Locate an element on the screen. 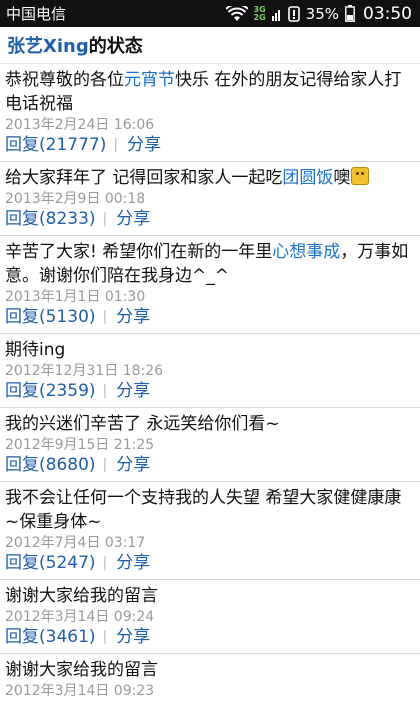  post-text-part: 辛苦了大家! 希望你们在新的一年里 is located at coordinates (139, 252).